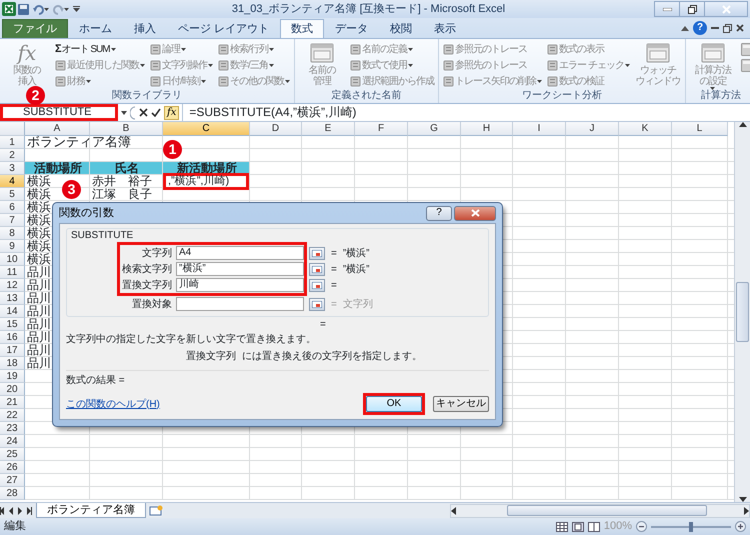  Describe the element at coordinates (12, 402) in the screenshot. I see `row-header: 21` at that location.